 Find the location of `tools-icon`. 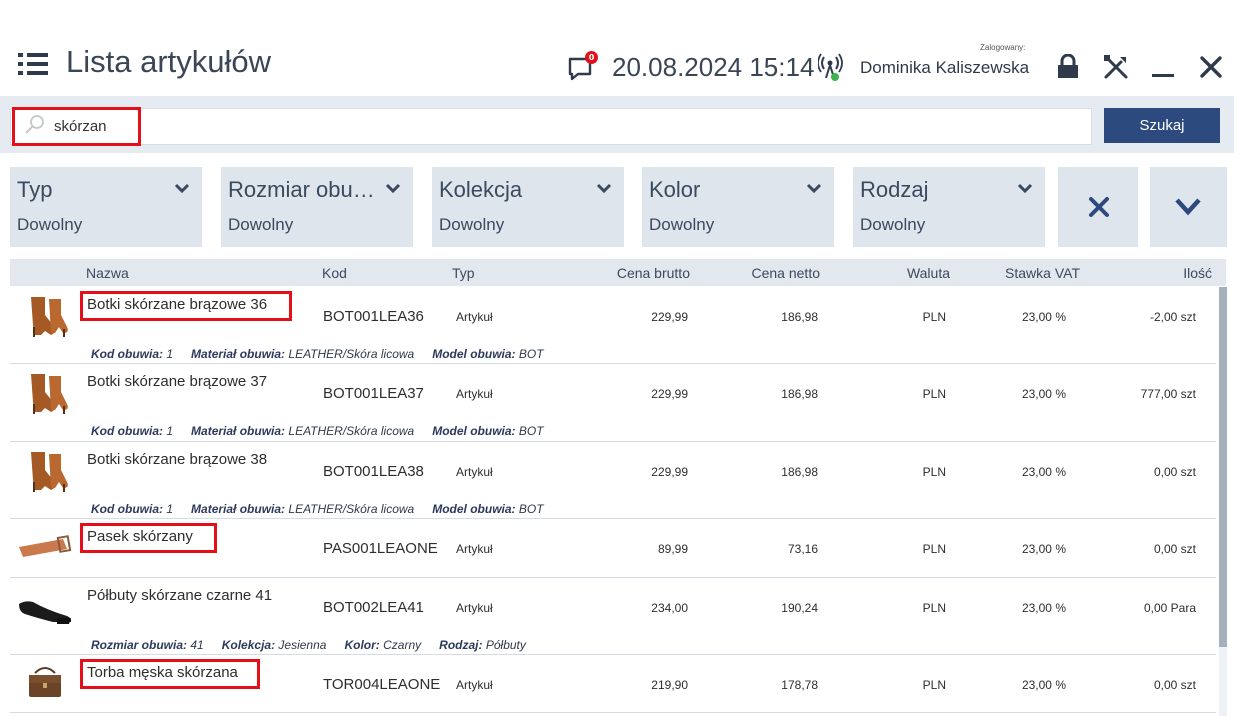

tools-icon is located at coordinates (1116, 67).